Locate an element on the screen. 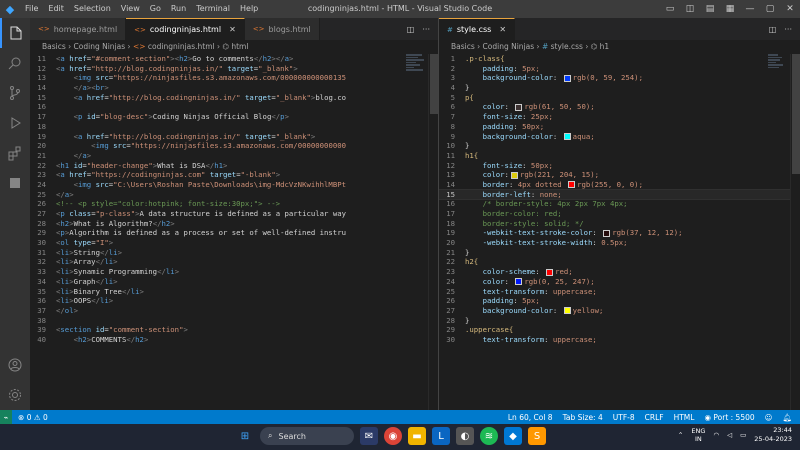  code-line: 12 font-size: 50px; is located at coordinates (619, 166).